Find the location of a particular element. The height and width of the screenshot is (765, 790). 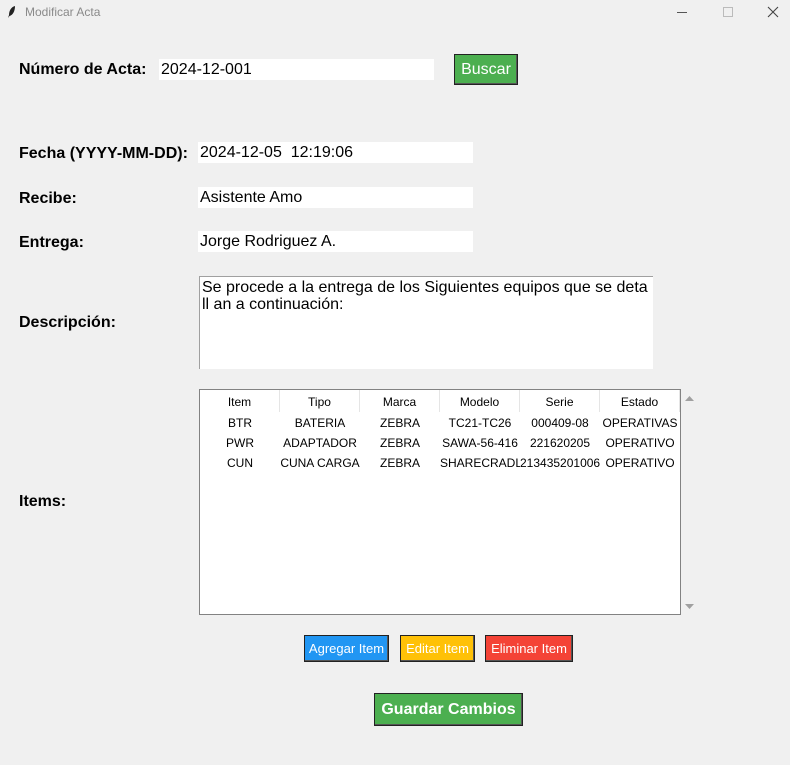

column-header-estado: Estado is located at coordinates (640, 401).